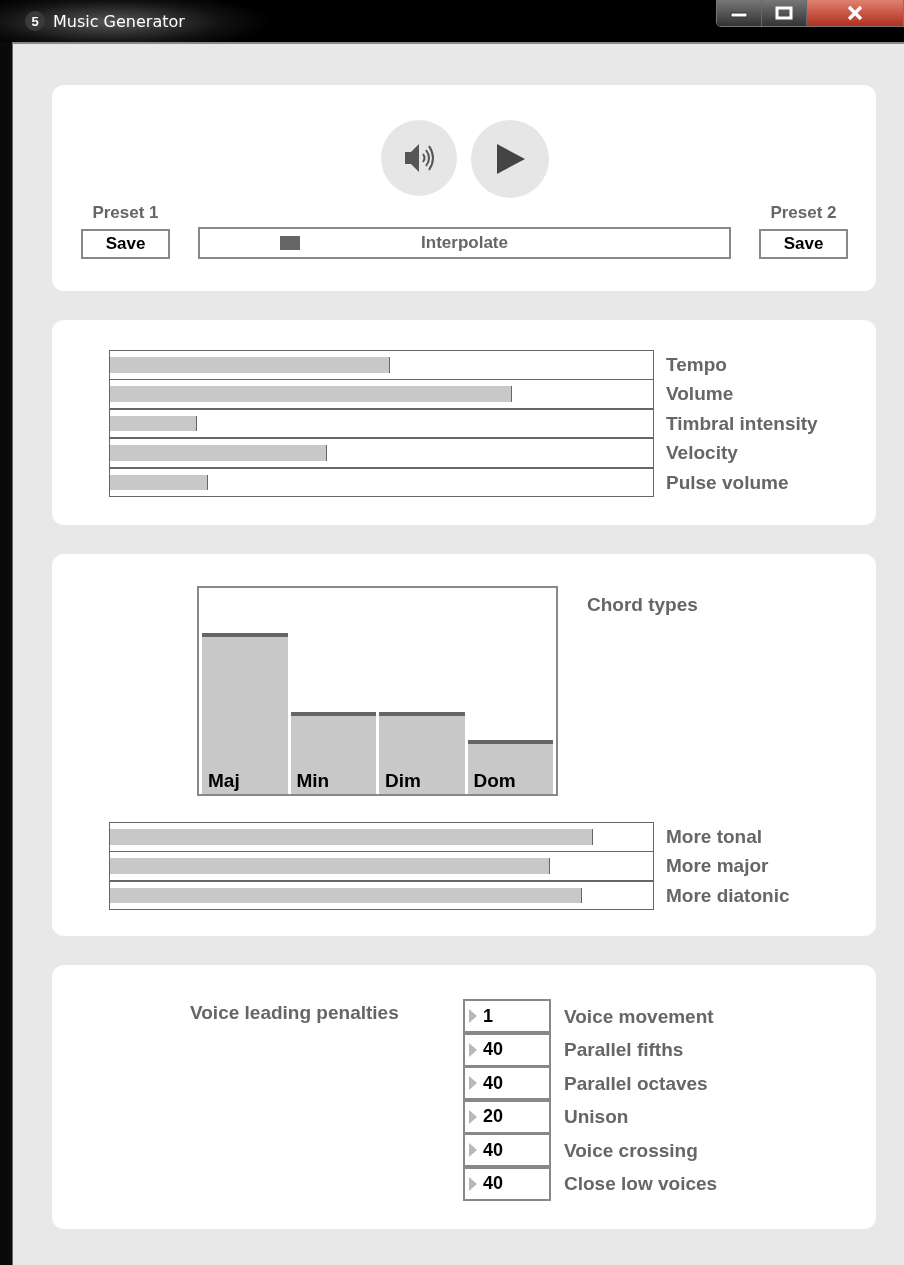 The image size is (904, 1265). What do you see at coordinates (631, 1150) in the screenshot?
I see `penalty-label: Voice crossing` at bounding box center [631, 1150].